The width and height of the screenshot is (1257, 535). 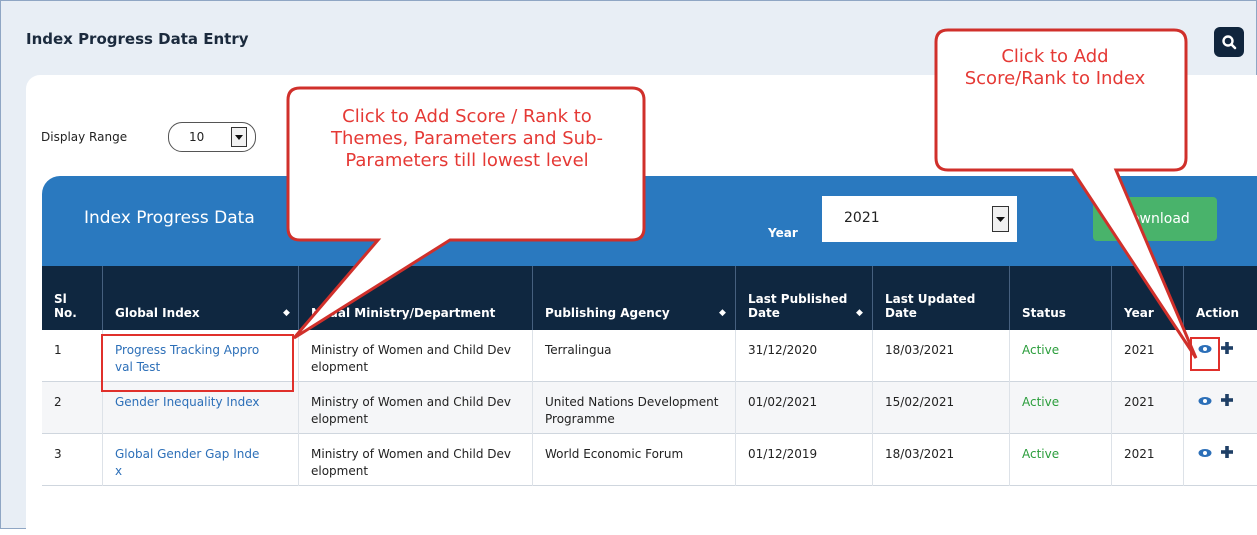 I want to click on year-label: Year, so click(x=783, y=233).